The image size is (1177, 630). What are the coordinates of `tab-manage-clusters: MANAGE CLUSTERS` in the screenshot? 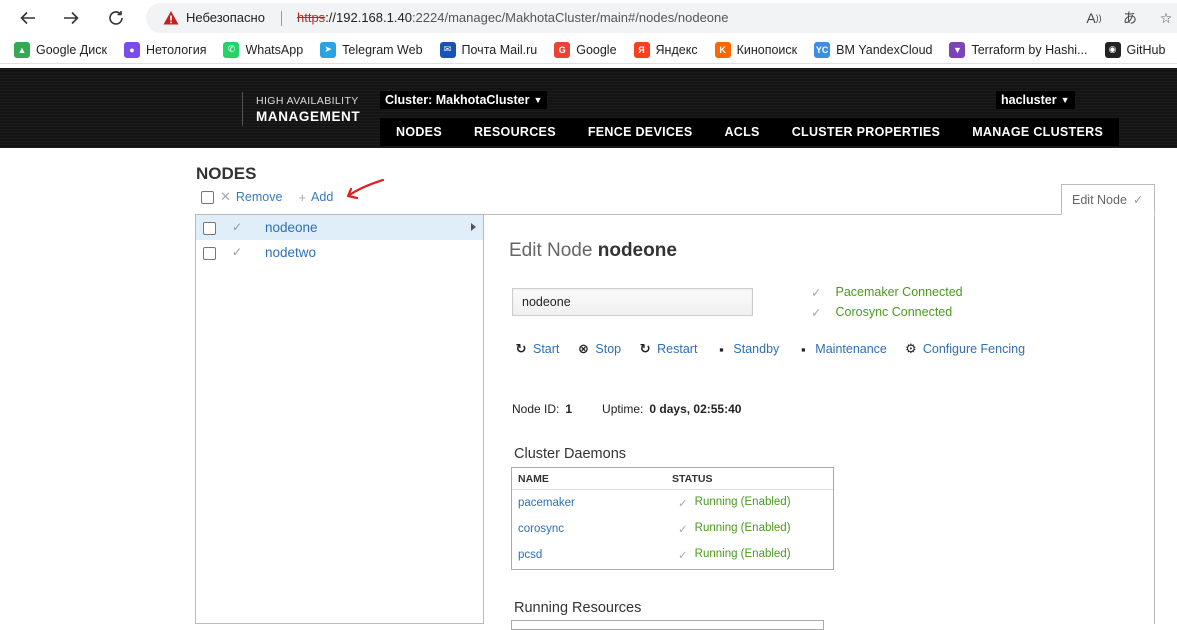 It's located at (1037, 132).